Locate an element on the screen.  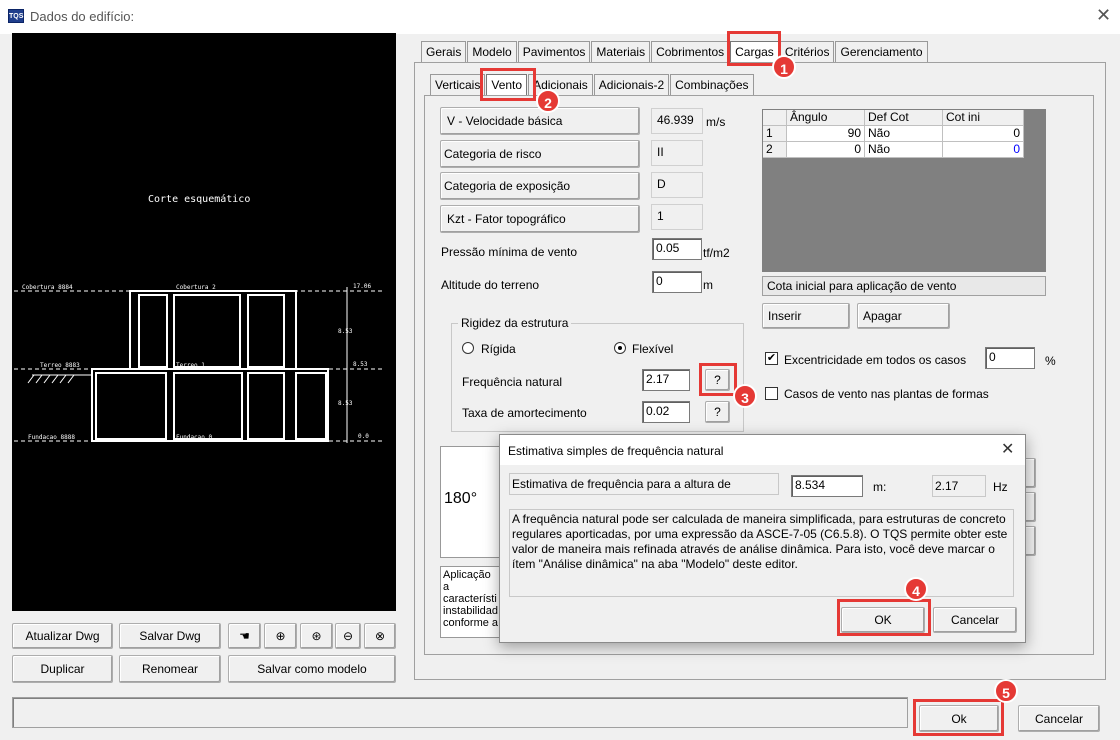
zoom-out-icon: ⊖ is located at coordinates (348, 636).